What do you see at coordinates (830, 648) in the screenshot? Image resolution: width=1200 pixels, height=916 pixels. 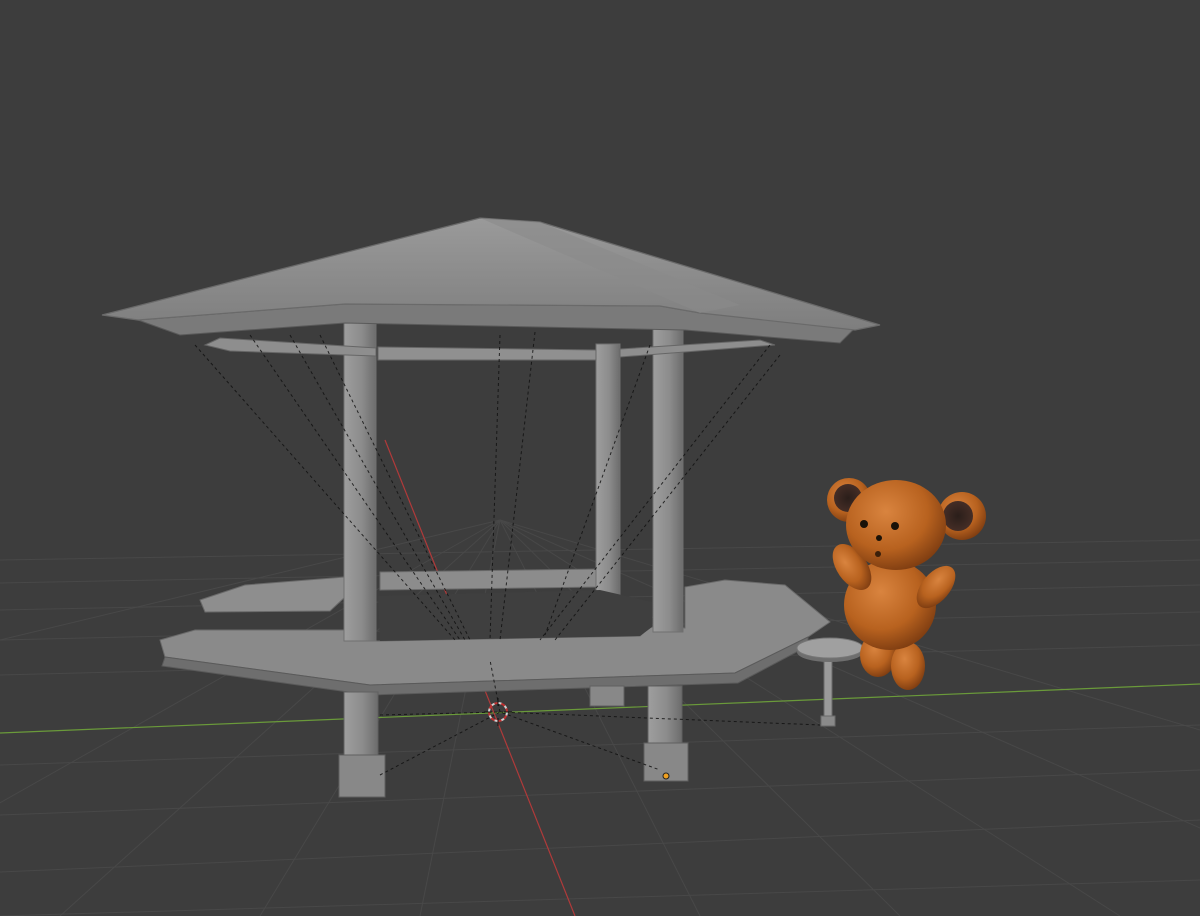 I see `stool-seat` at bounding box center [830, 648].